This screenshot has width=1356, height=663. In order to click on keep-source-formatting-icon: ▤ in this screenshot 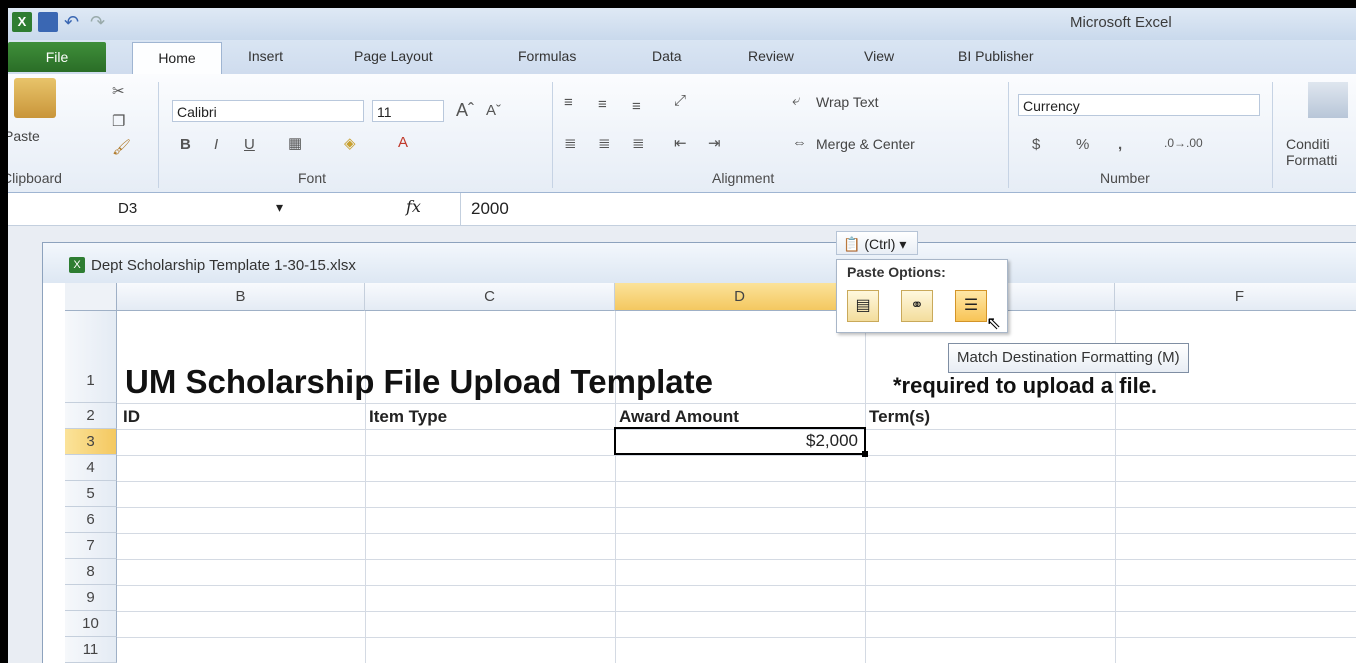, I will do `click(863, 306)`.